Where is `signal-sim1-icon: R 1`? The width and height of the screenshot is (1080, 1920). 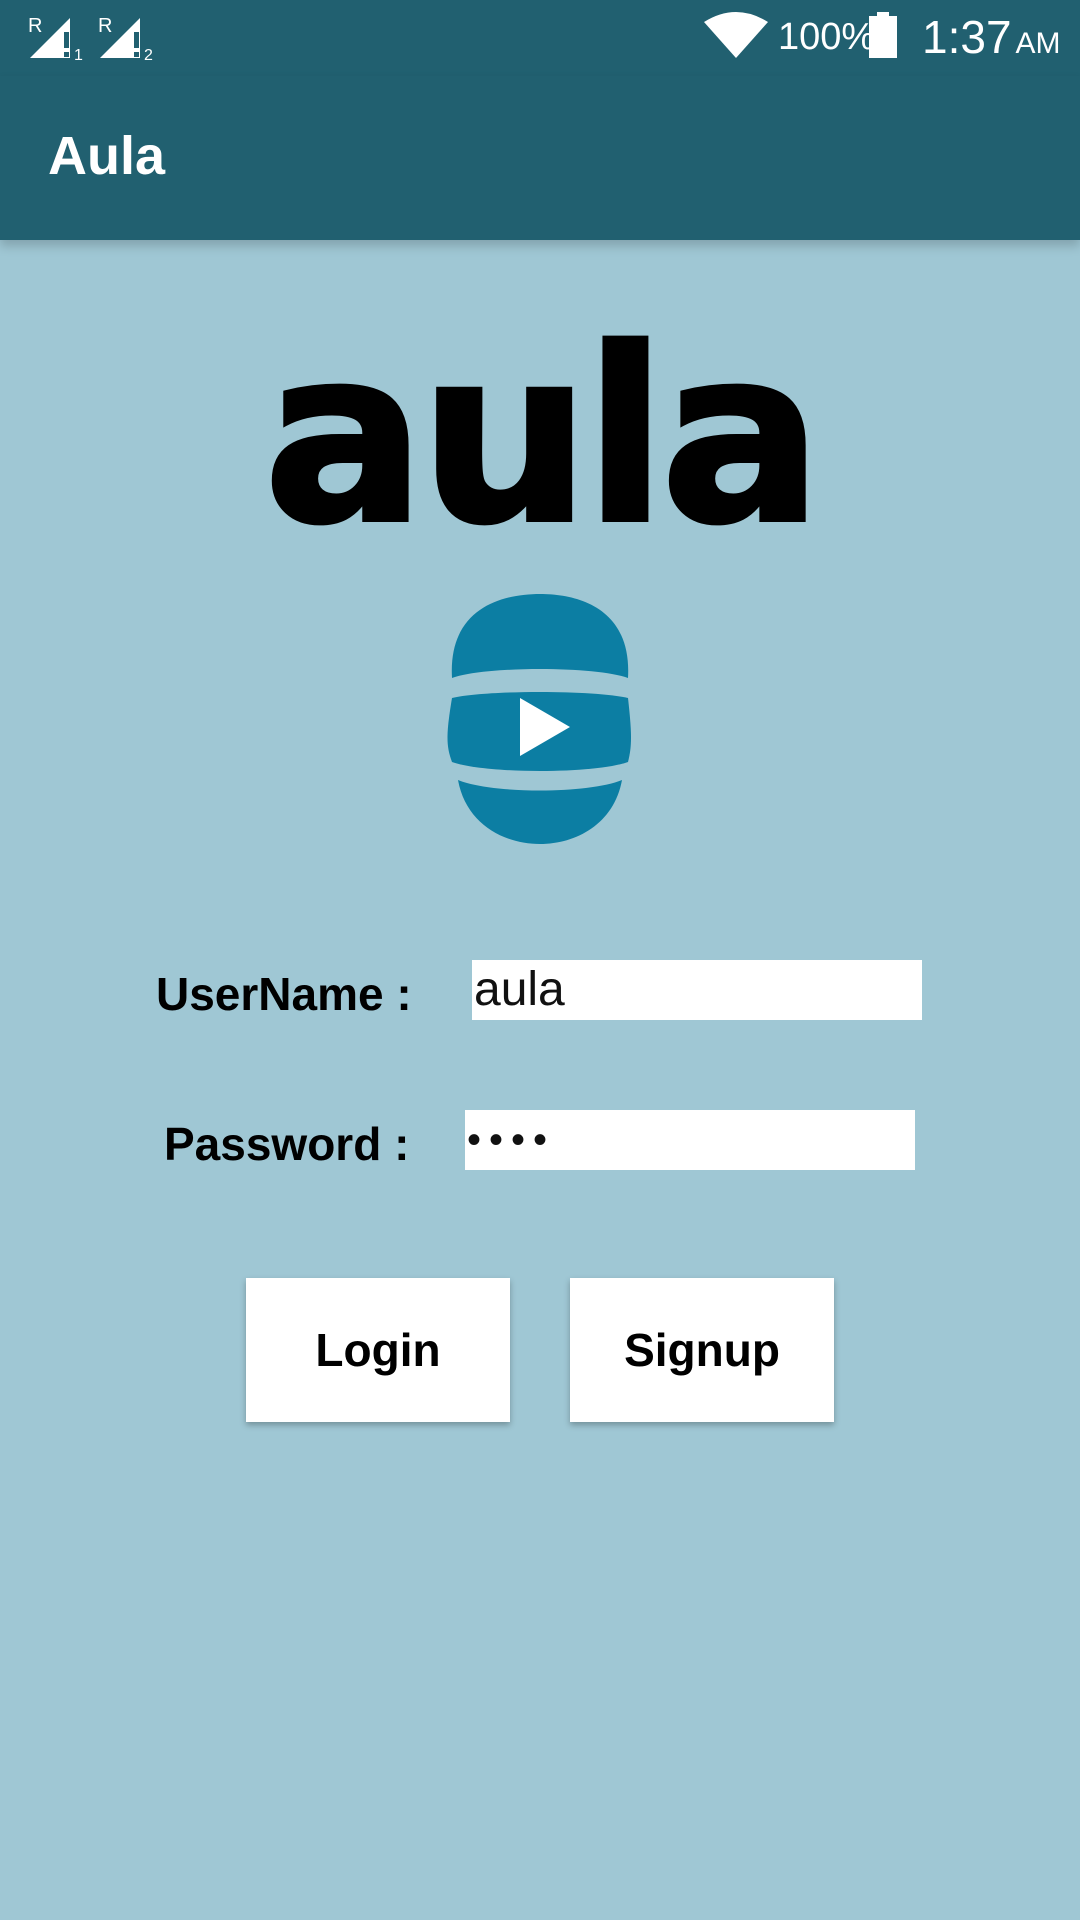 signal-sim1-icon: R 1 is located at coordinates (55, 38).